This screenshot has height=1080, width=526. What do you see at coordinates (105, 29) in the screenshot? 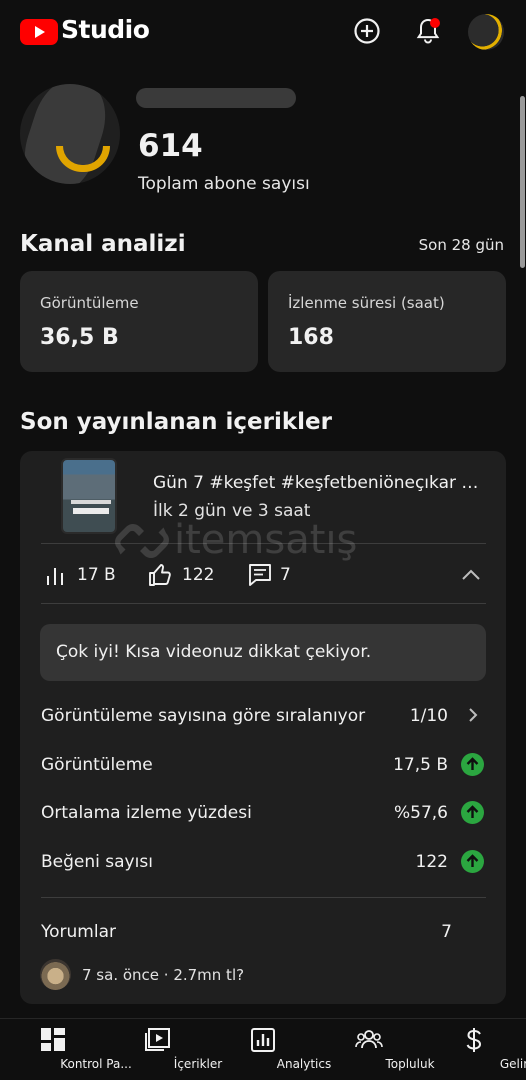
I see `app-name: Studio` at bounding box center [105, 29].